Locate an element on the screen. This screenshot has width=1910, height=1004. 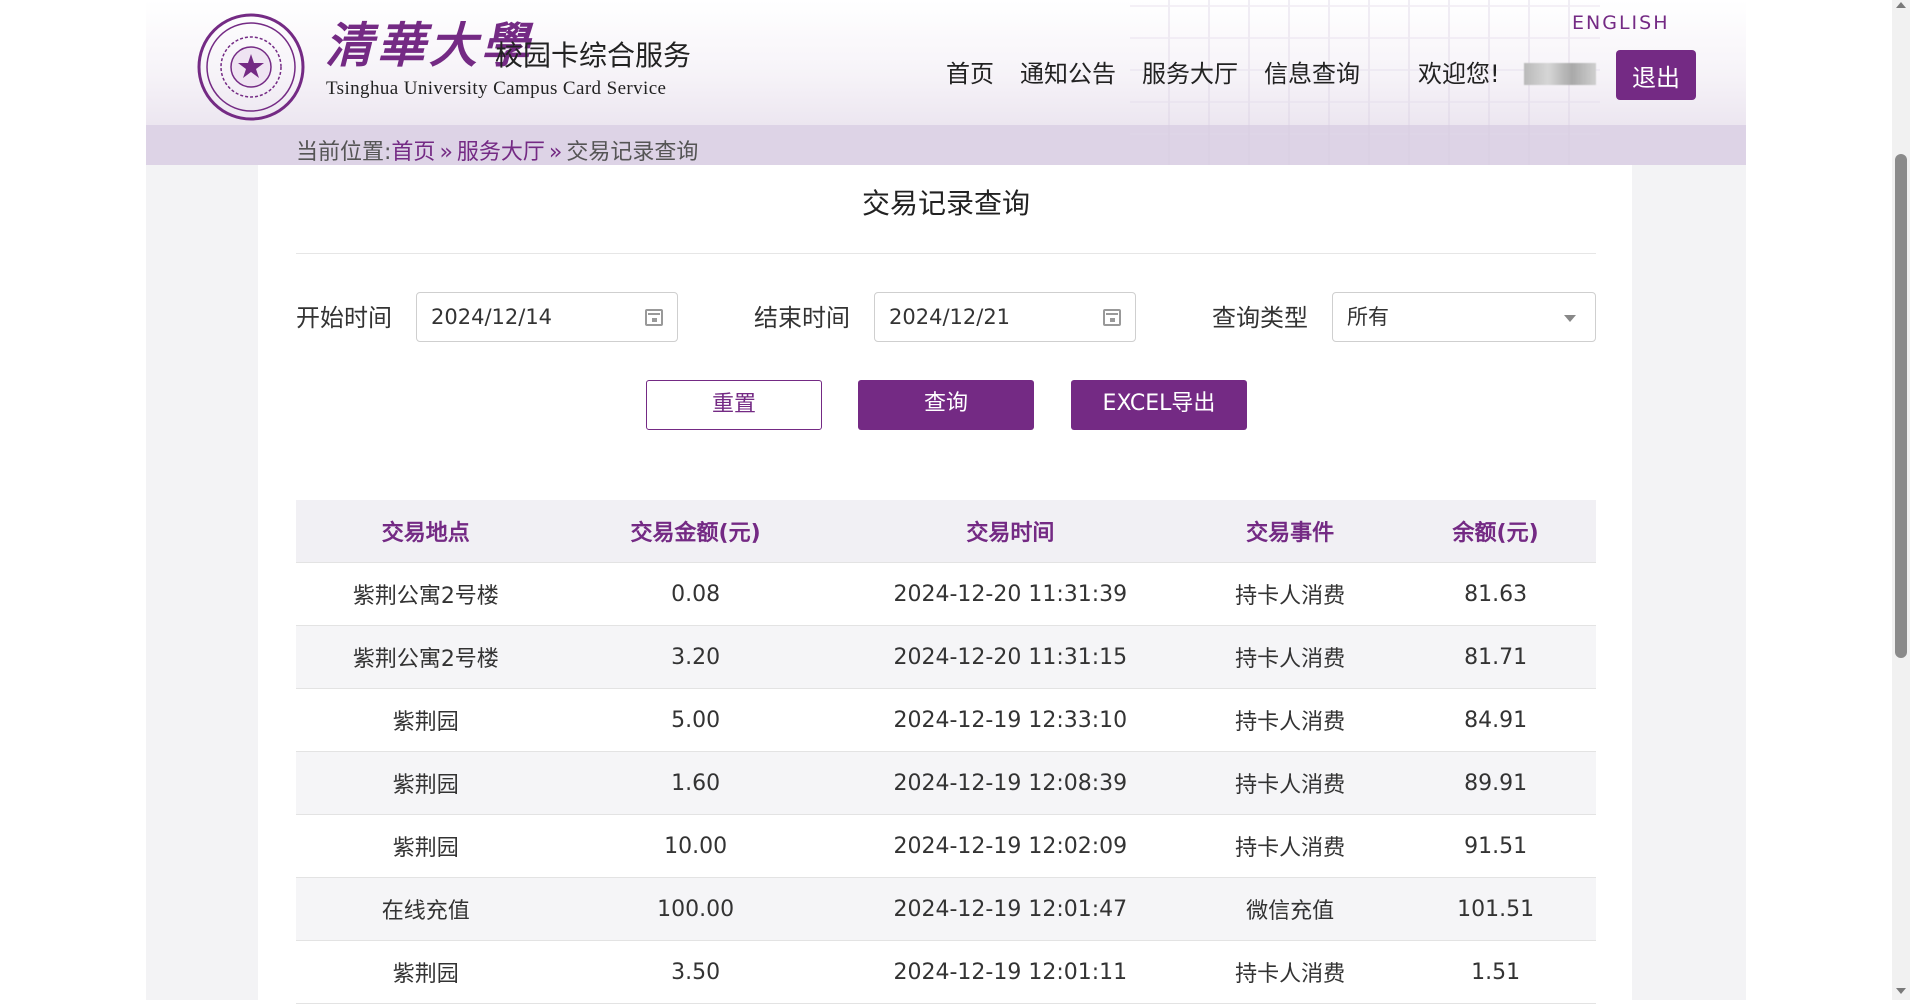
cell-time: 2024-12-19 12:01:47 is located at coordinates (1010, 909).